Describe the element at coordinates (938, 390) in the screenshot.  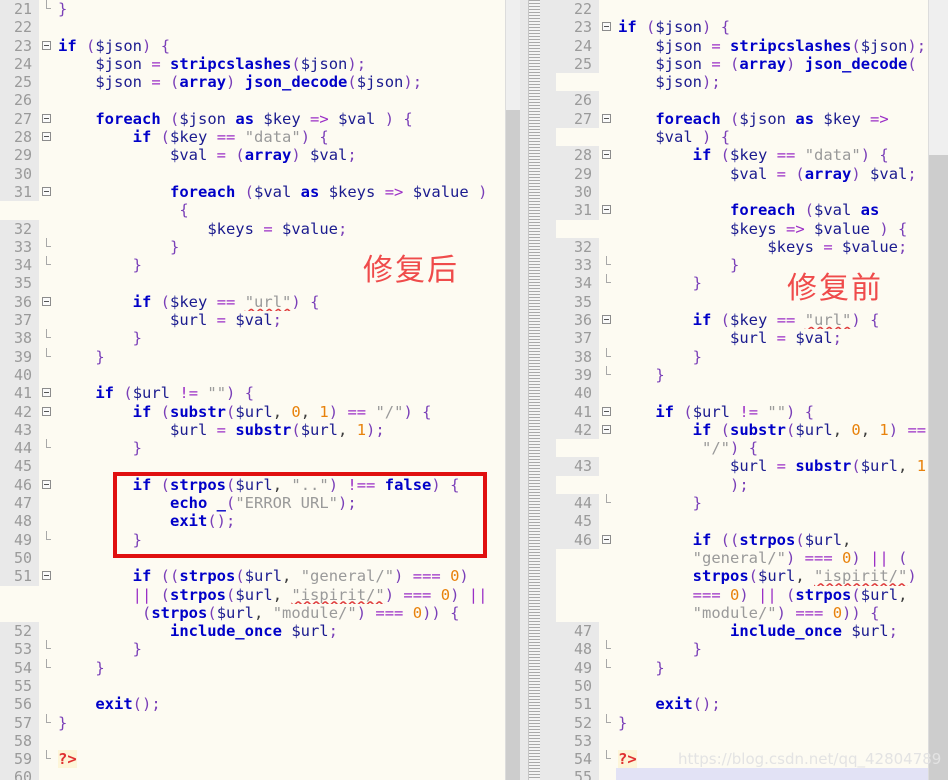
I see `scrollbar-right` at that location.